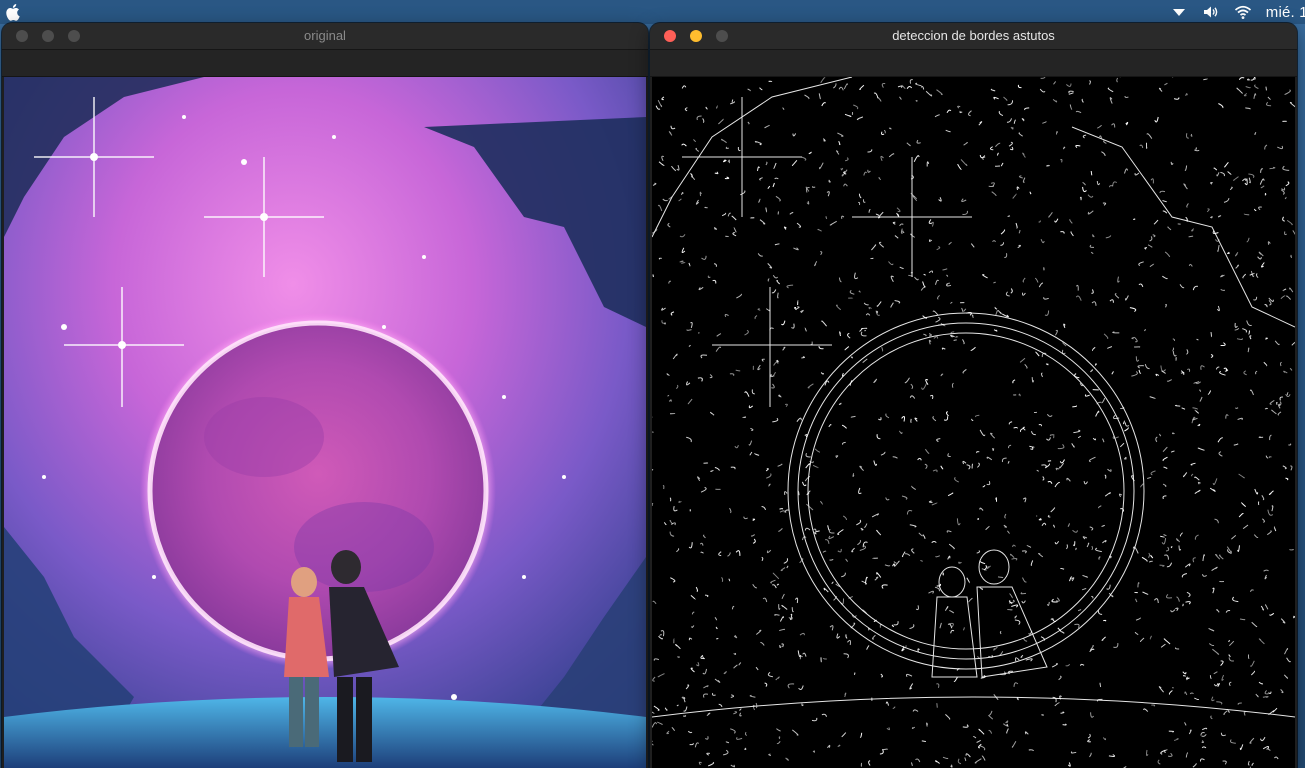 This screenshot has height=768, width=1305. I want to click on menu-bar: mié. 1(, so click(652, 12).